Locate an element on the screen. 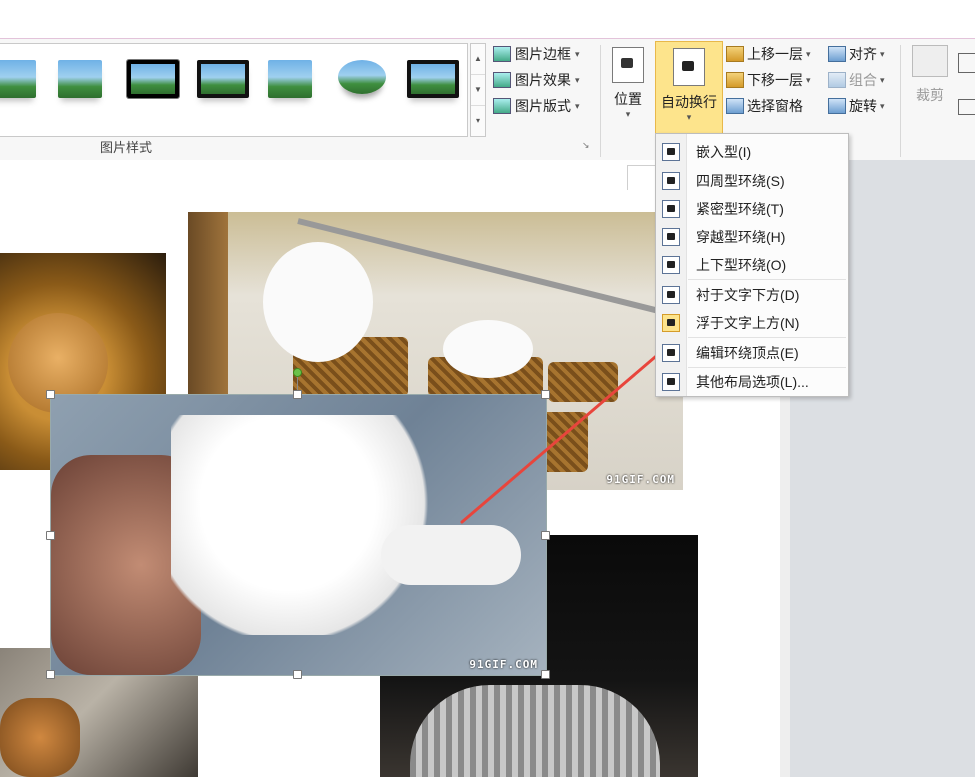  resize-handle-bottom-left is located at coordinates (50, 674).